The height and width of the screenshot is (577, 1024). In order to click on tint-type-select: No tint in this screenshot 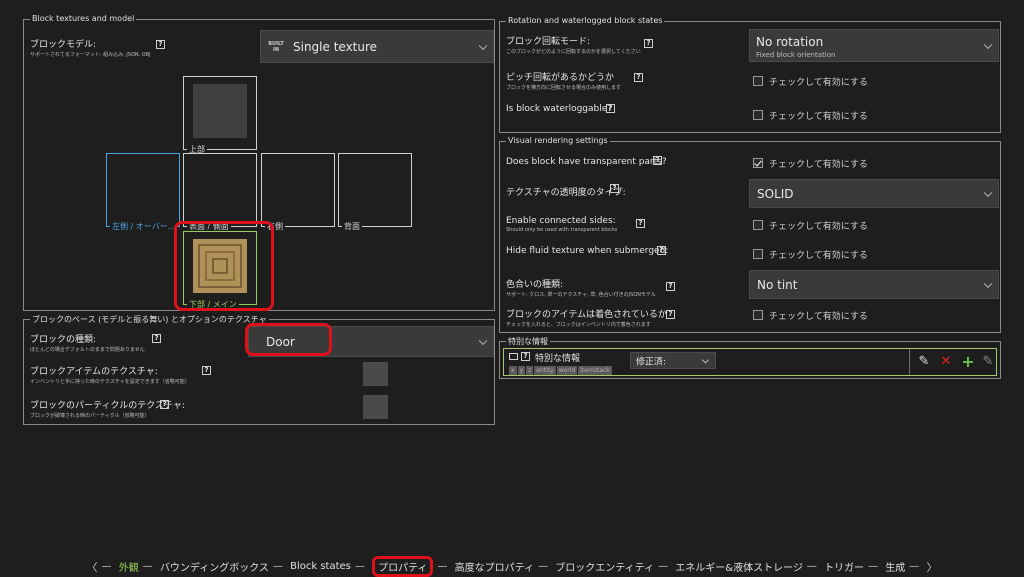, I will do `click(874, 284)`.